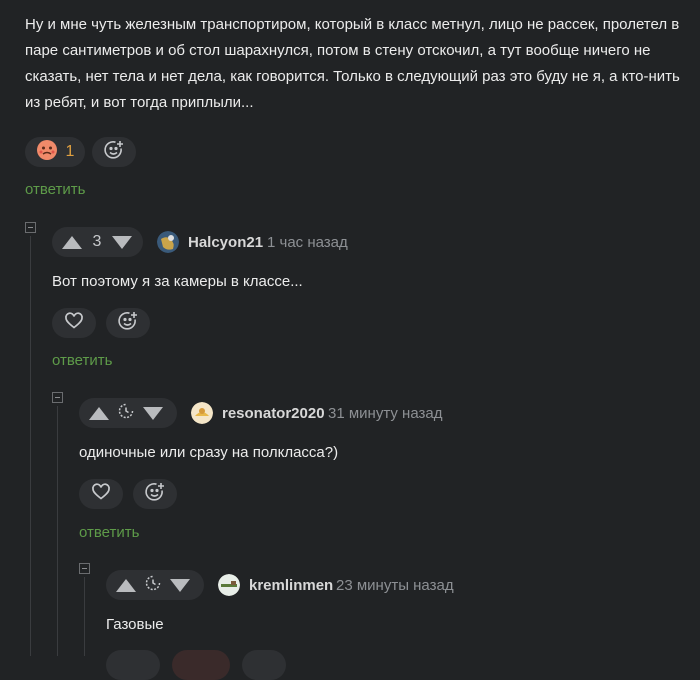 Image resolution: width=700 pixels, height=680 pixels. What do you see at coordinates (225, 242) in the screenshot?
I see `username: Halcyon21` at bounding box center [225, 242].